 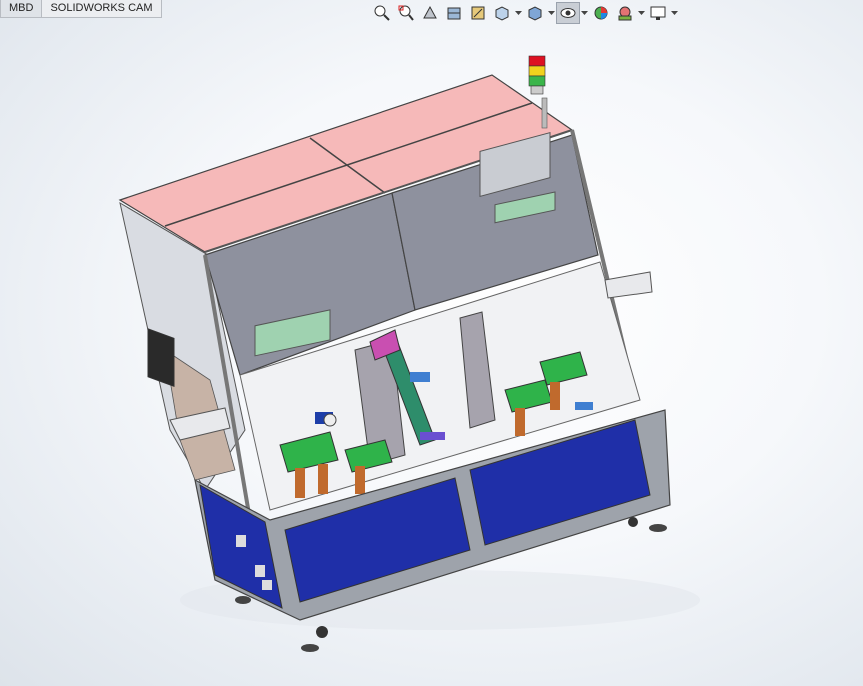 What do you see at coordinates (535, 13) in the screenshot?
I see `display-style-icon` at bounding box center [535, 13].